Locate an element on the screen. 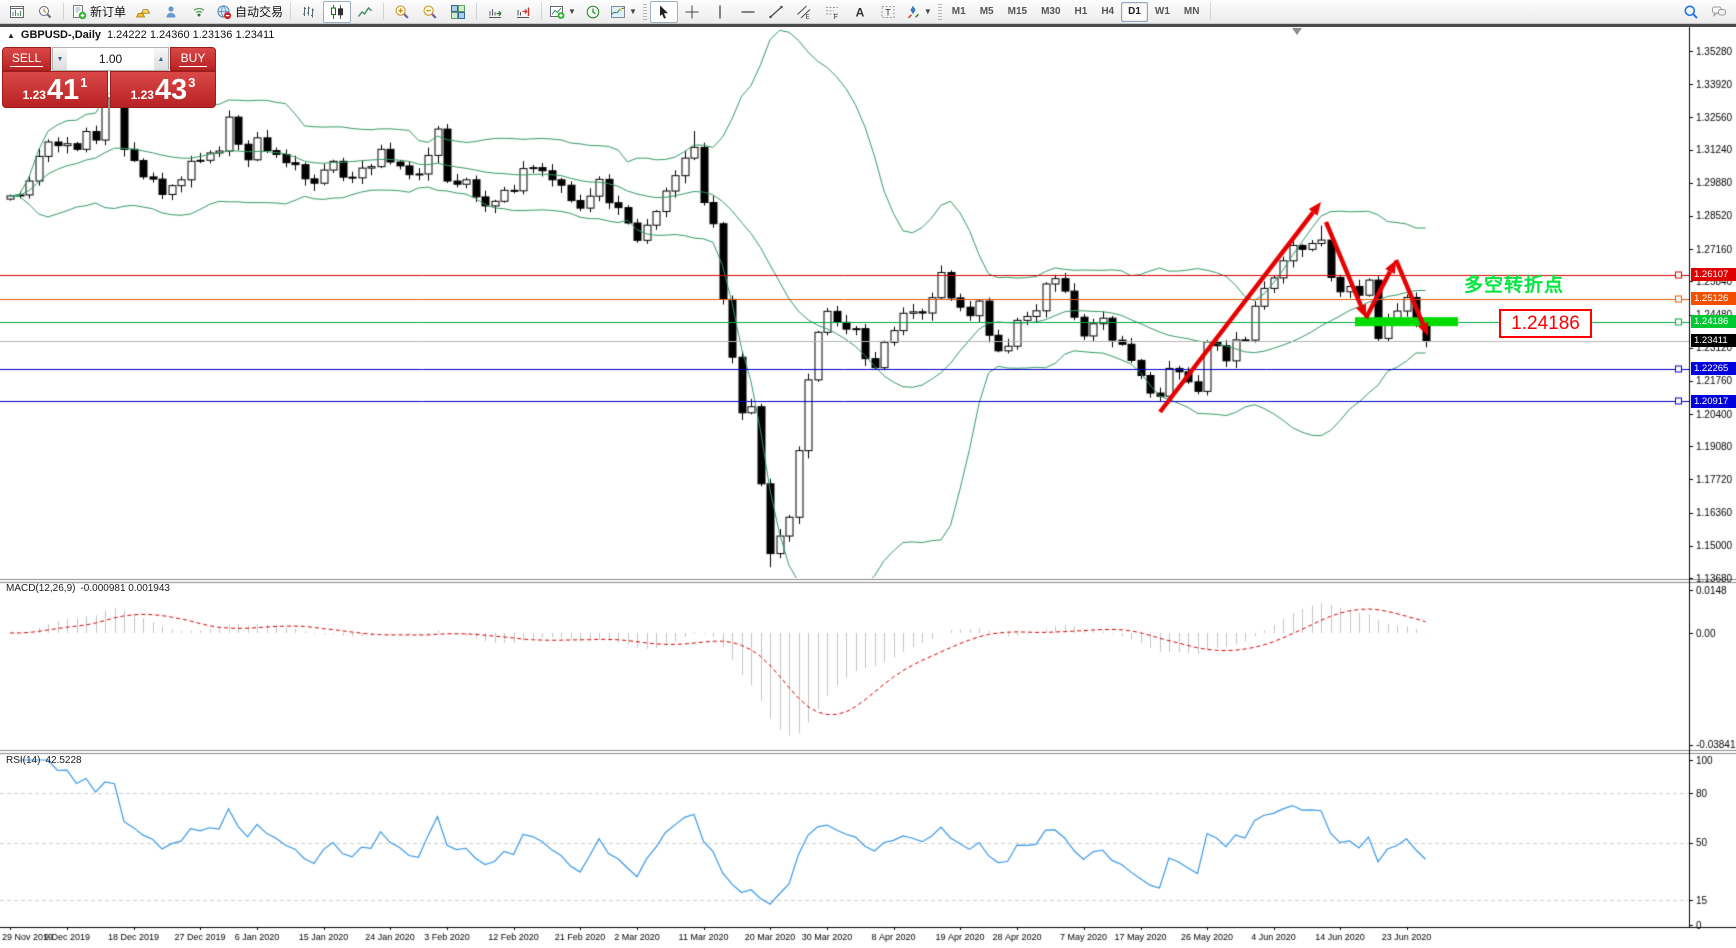 The height and width of the screenshot is (948, 1736). tile-icon is located at coordinates (458, 12).